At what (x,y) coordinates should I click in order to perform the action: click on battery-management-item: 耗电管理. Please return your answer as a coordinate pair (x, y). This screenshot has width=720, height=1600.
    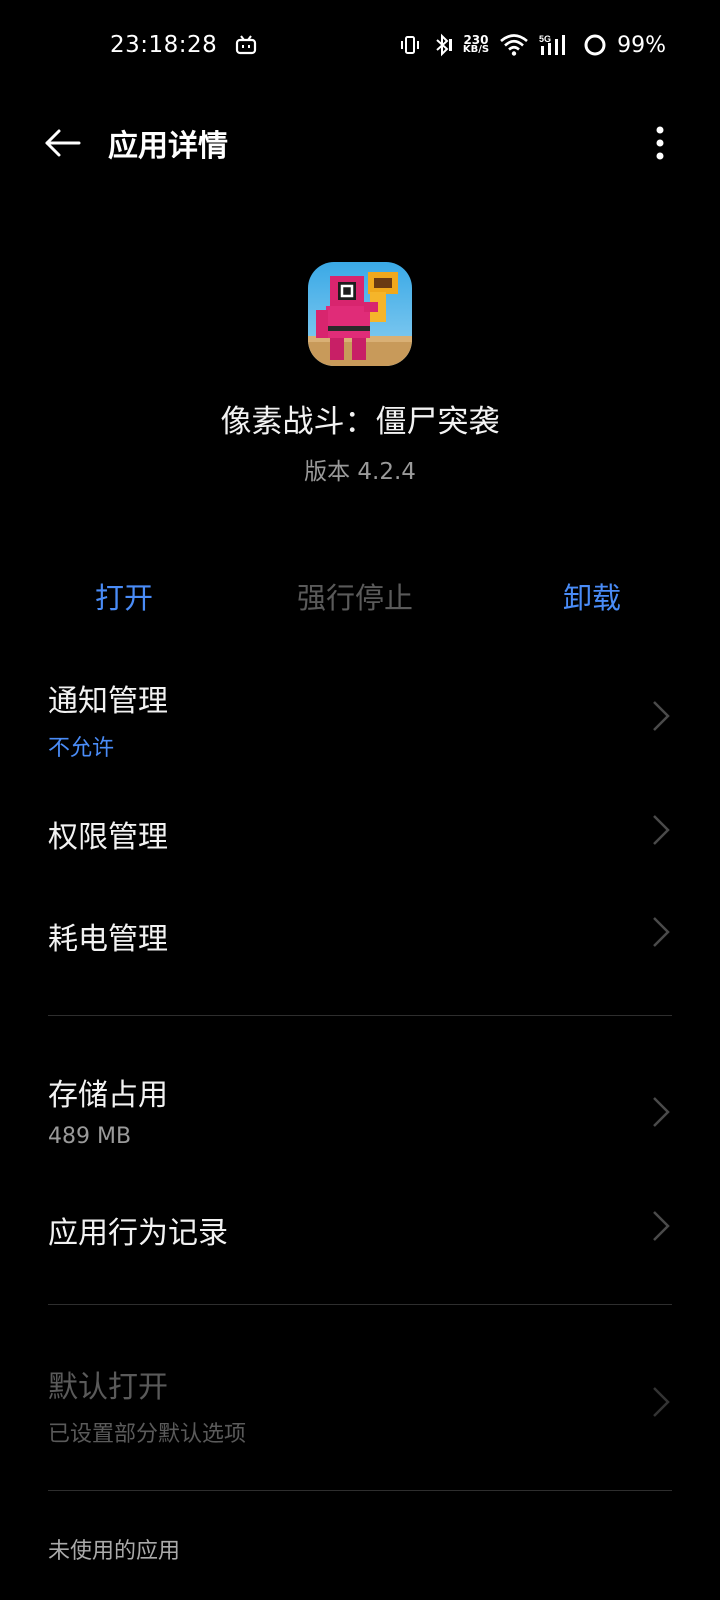
    Looking at the image, I should click on (360, 936).